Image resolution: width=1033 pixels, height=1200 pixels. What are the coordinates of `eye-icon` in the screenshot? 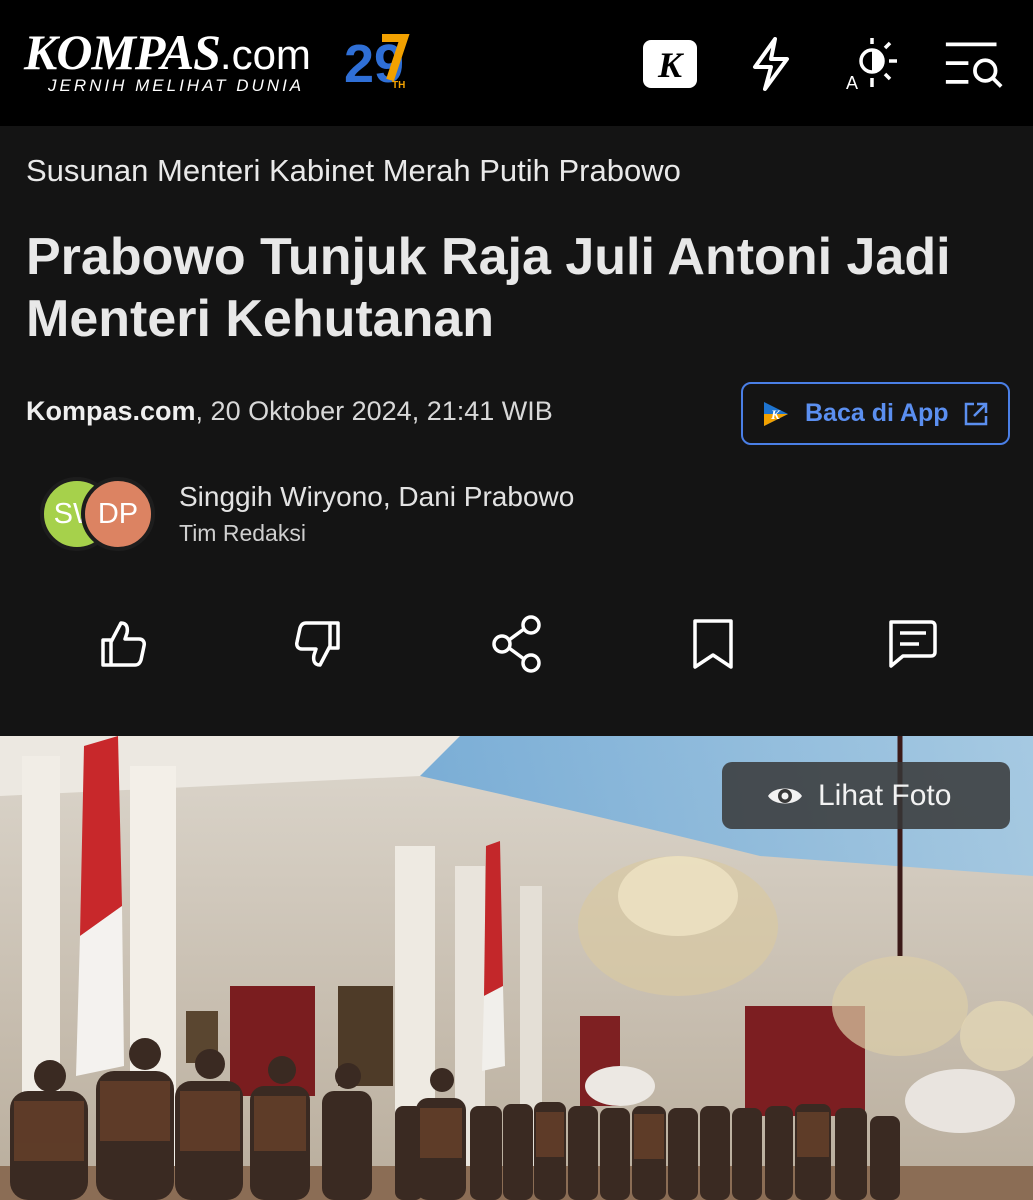 It's located at (785, 795).